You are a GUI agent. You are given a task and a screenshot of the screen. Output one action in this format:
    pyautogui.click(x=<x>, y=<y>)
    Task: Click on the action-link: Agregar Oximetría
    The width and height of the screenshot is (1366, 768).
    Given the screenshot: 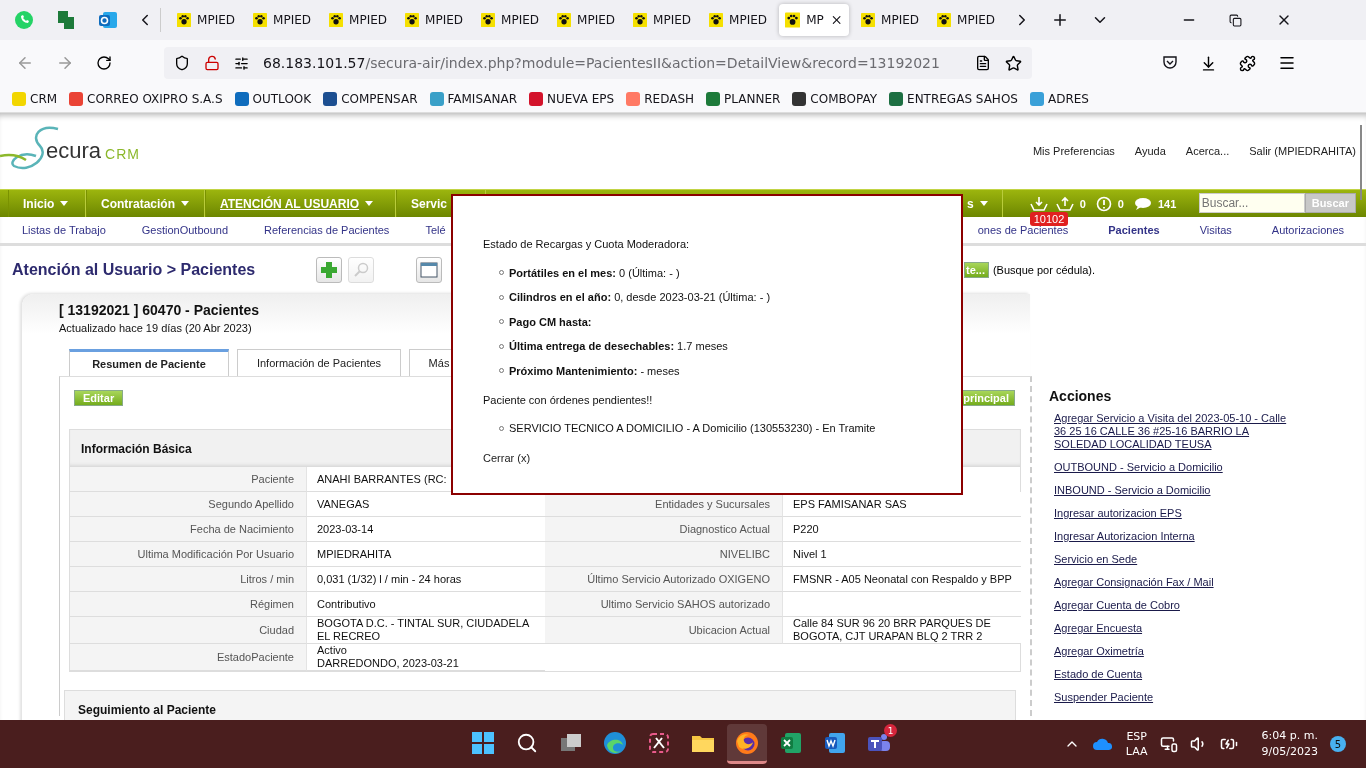 What is the action you would take?
    pyautogui.click(x=1174, y=651)
    